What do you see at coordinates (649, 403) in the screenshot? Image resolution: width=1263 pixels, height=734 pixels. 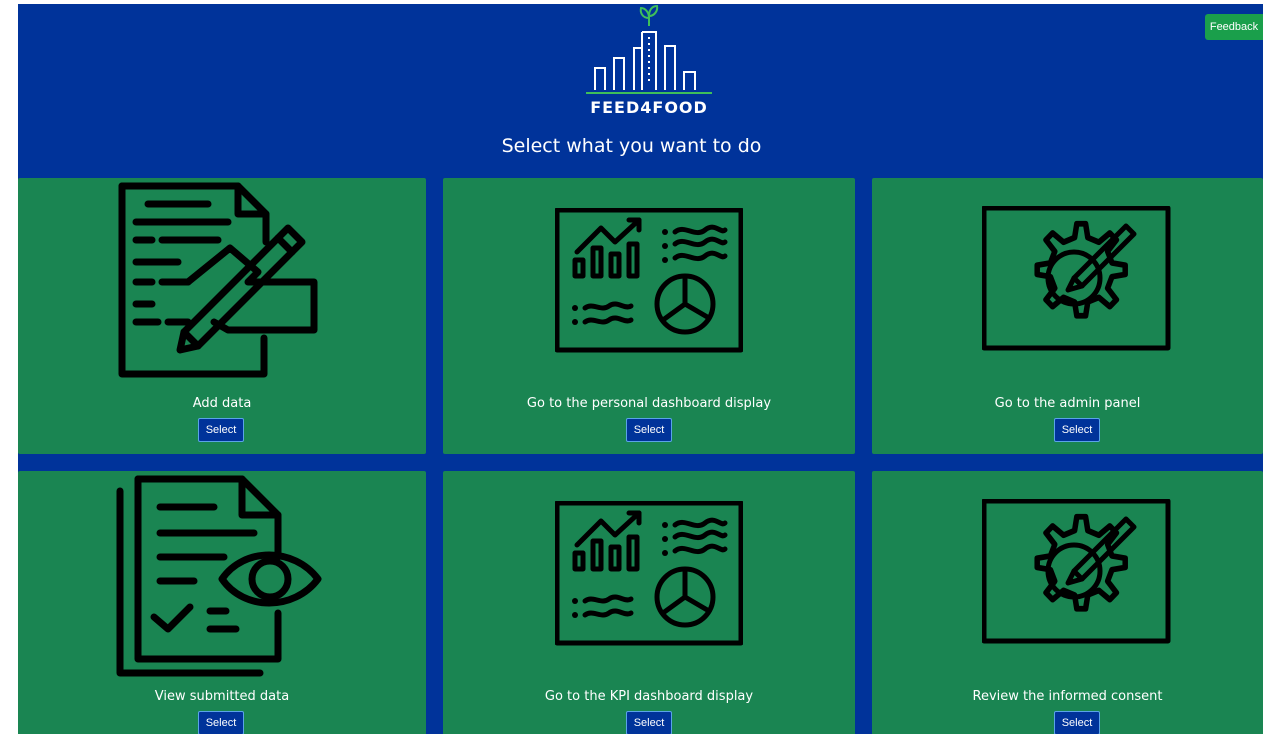 I see `card-label: Go to the personal dashboard display` at bounding box center [649, 403].